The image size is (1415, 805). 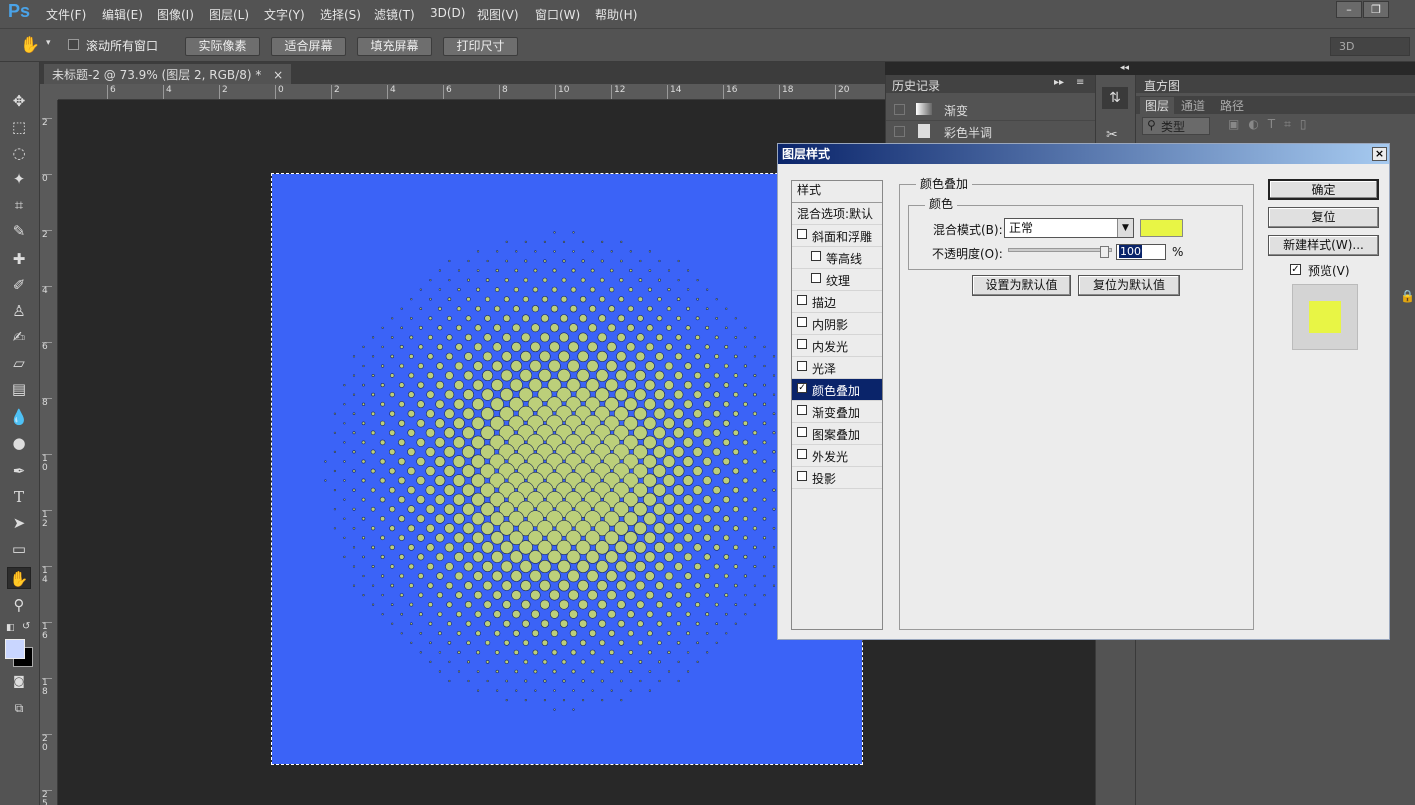 What do you see at coordinates (990, 132) in the screenshot?
I see `history-item: 彩色半调` at bounding box center [990, 132].